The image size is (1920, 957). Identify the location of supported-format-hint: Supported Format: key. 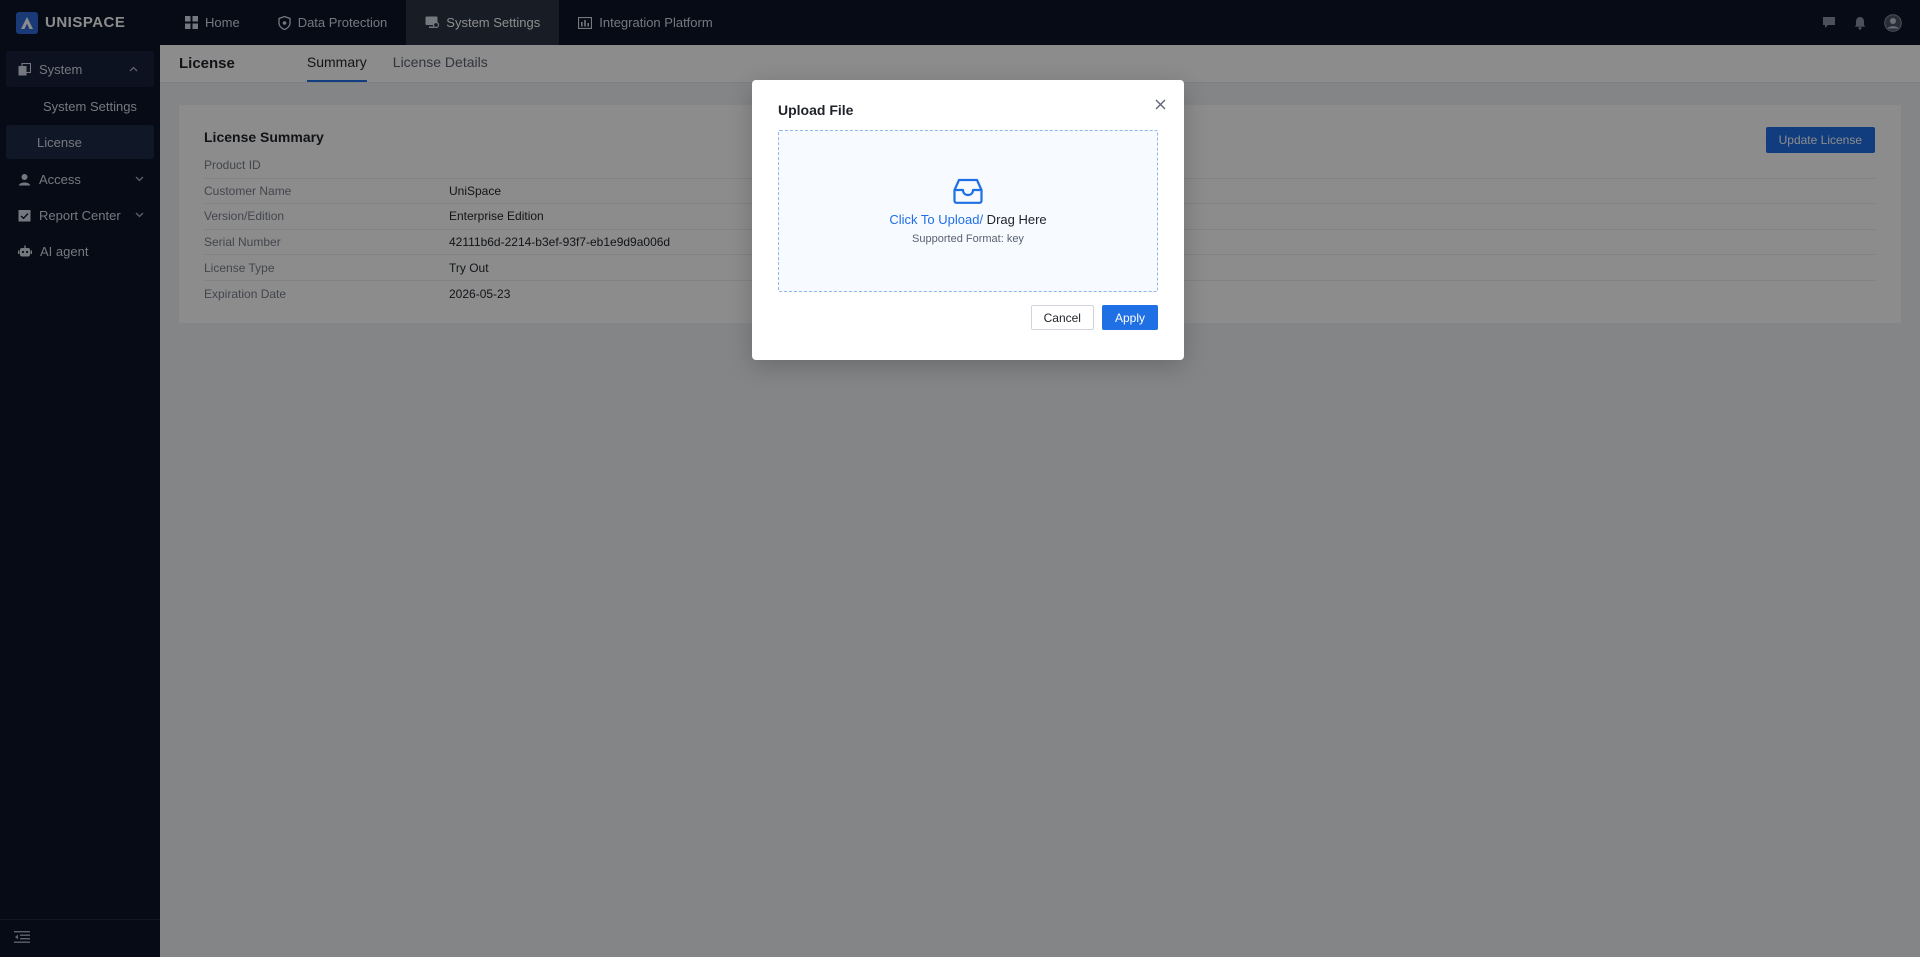
(968, 238).